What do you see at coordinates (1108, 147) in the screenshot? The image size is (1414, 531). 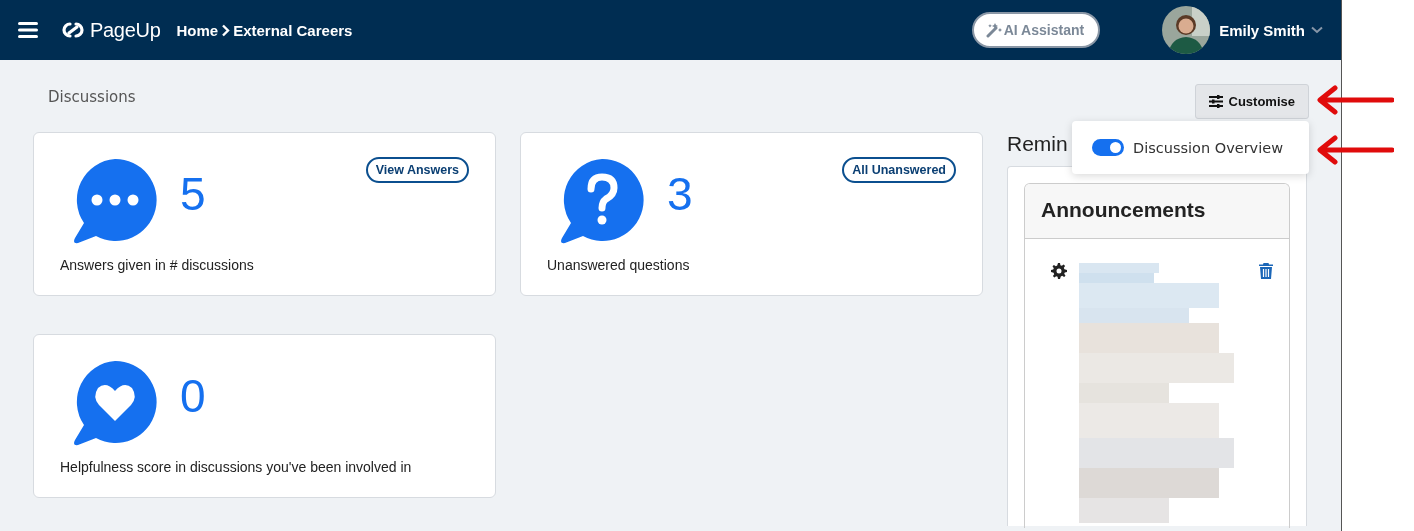 I see `toggle-switch` at bounding box center [1108, 147].